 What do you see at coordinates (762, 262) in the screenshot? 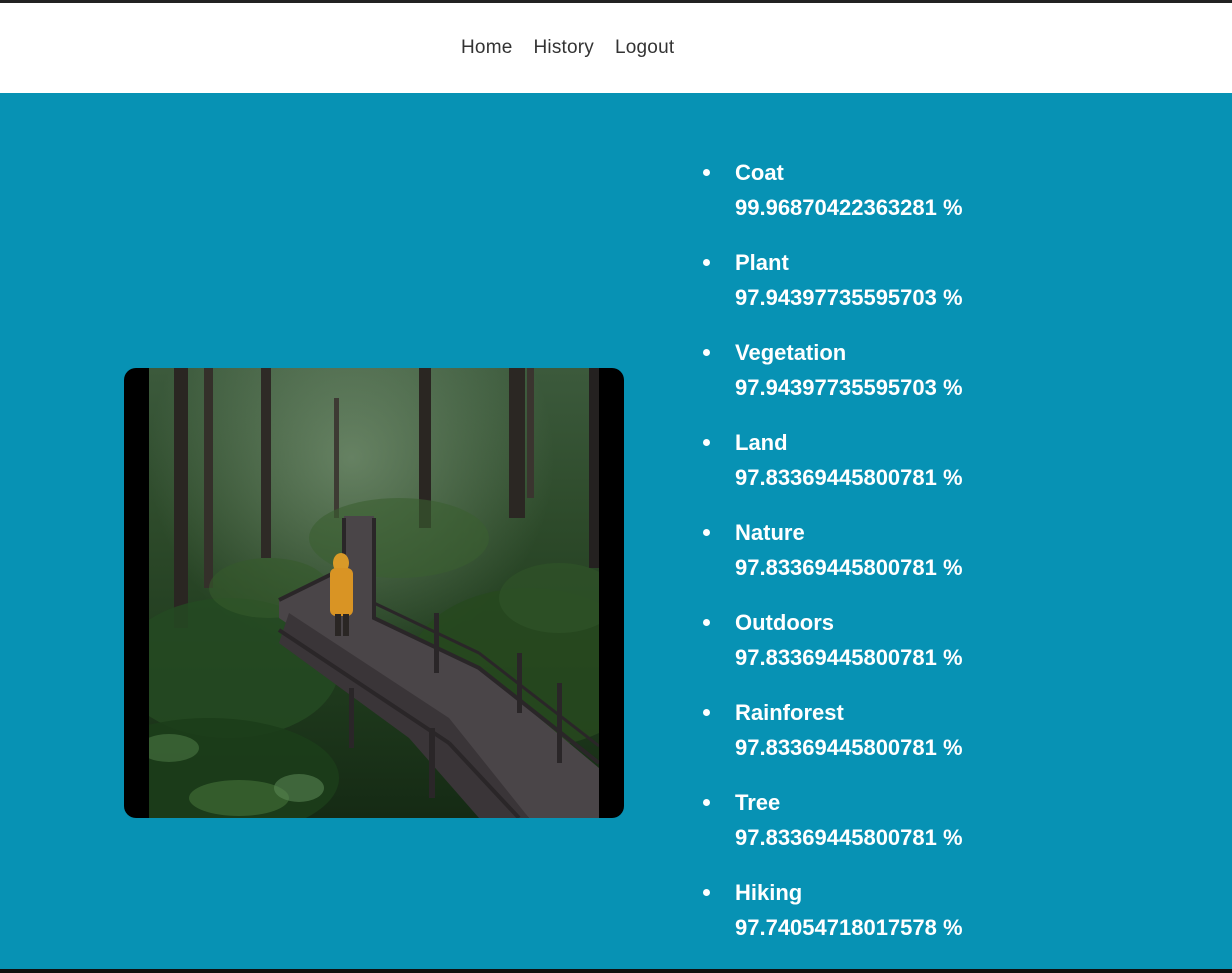
I see `label-name: Plant` at bounding box center [762, 262].